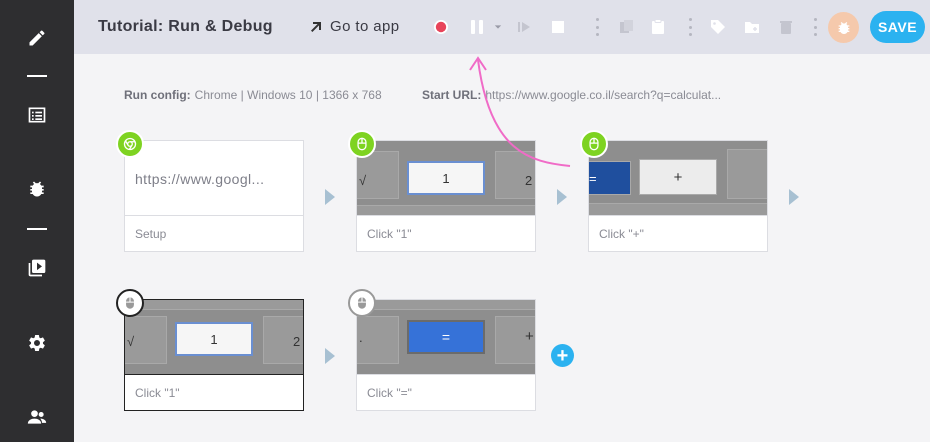 This screenshot has height=442, width=930. What do you see at coordinates (529, 336) in the screenshot?
I see `calc-key-label: +` at bounding box center [529, 336].